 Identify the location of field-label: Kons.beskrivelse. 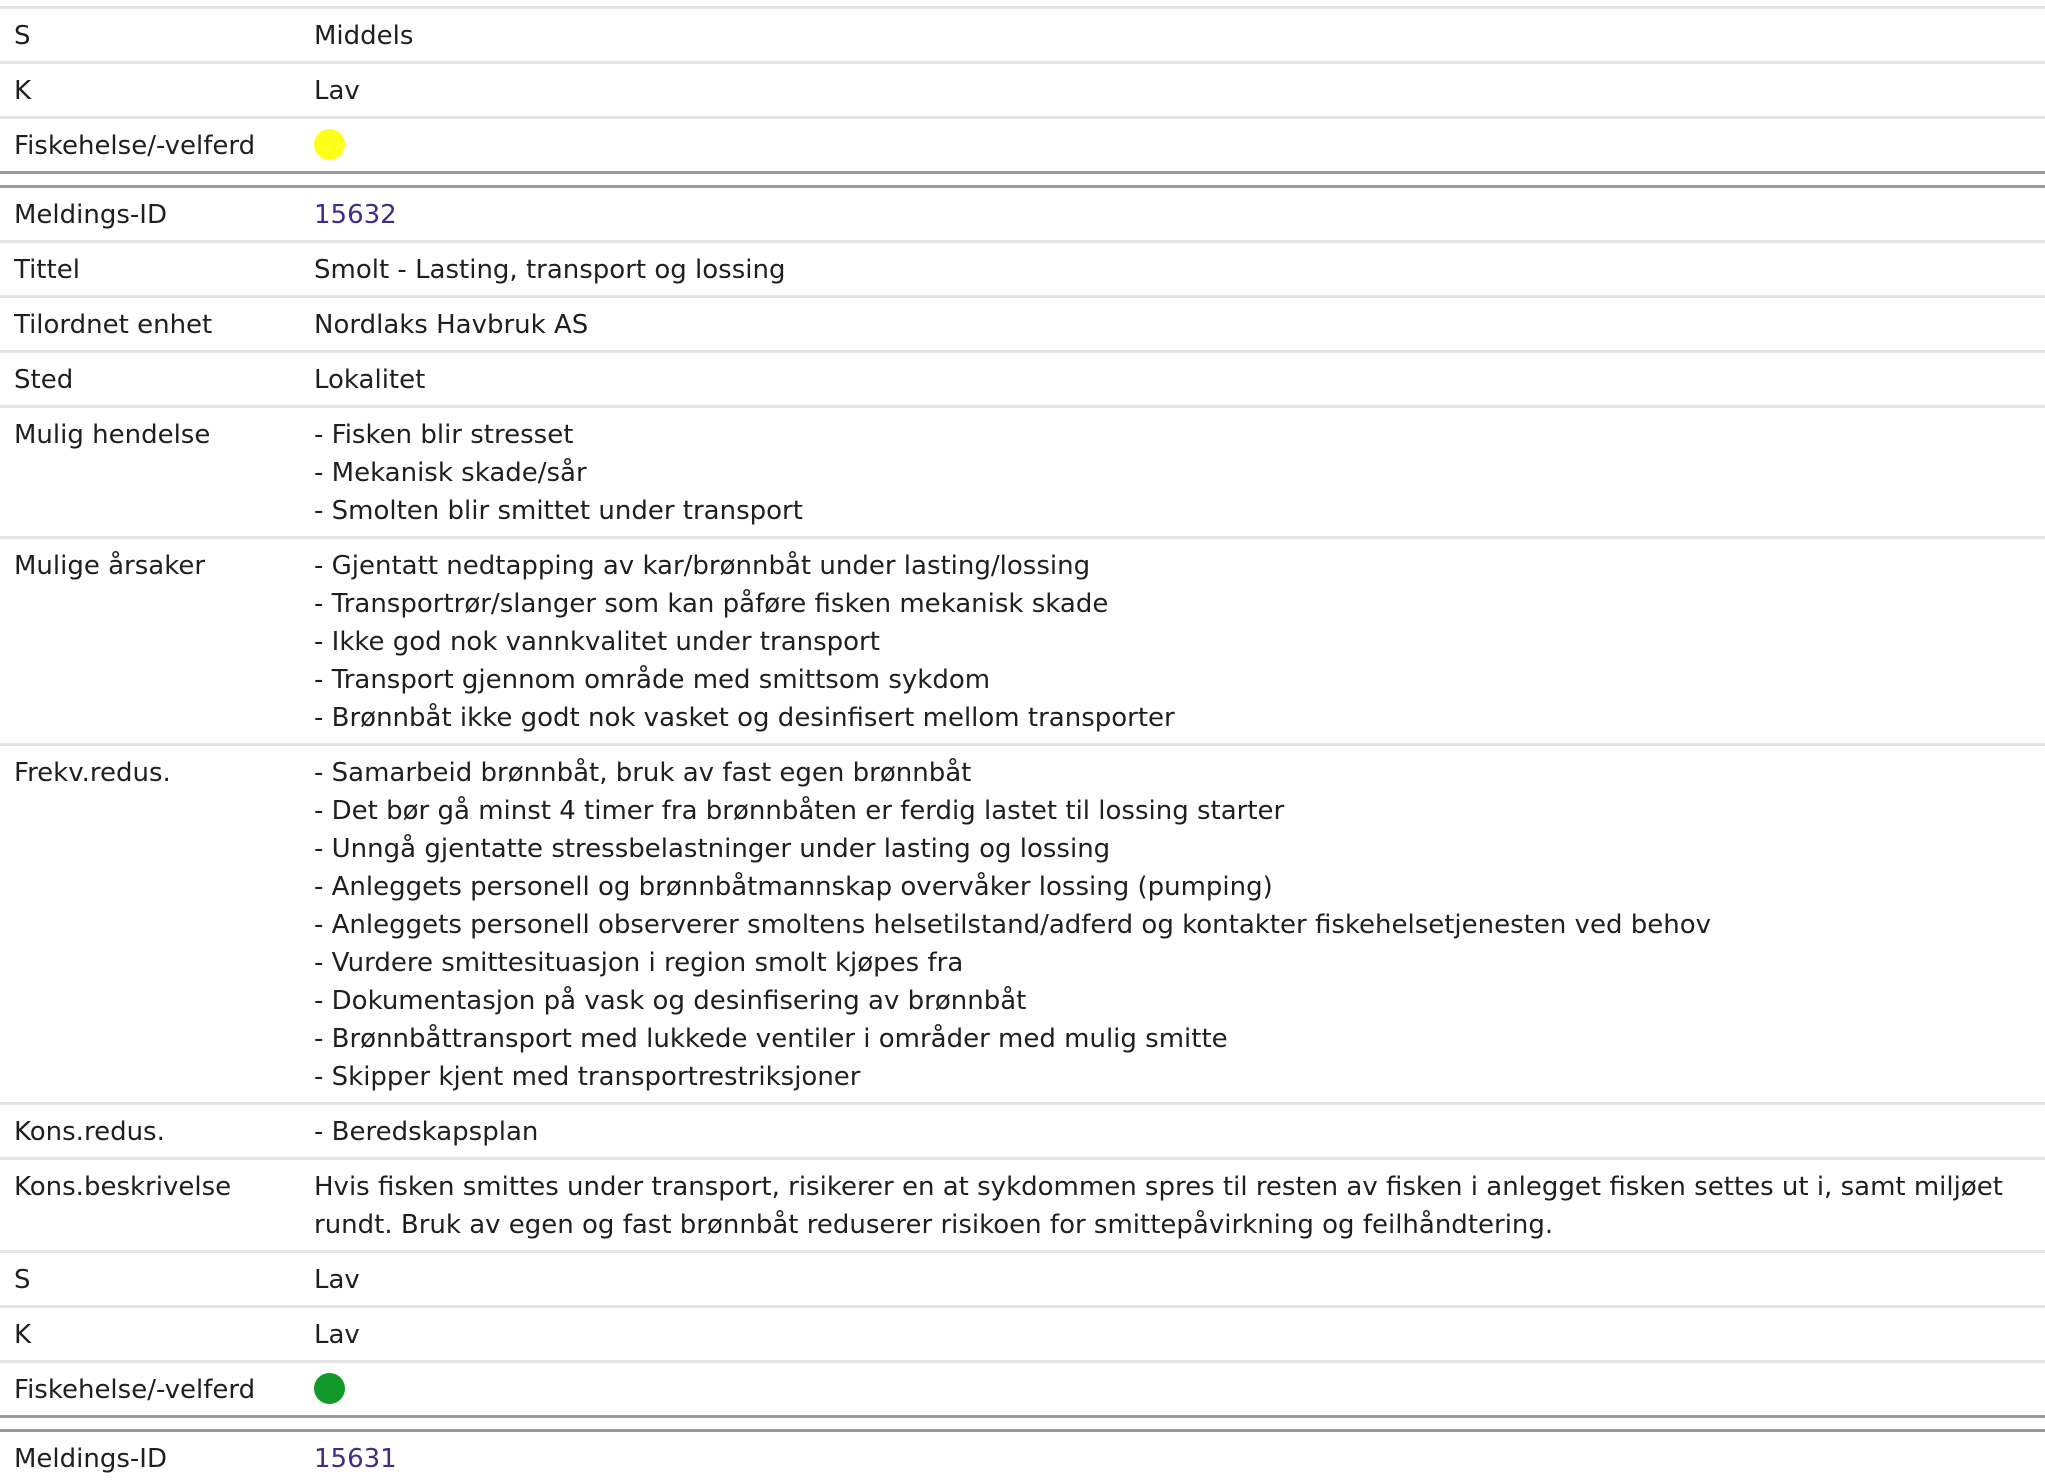
(123, 1187).